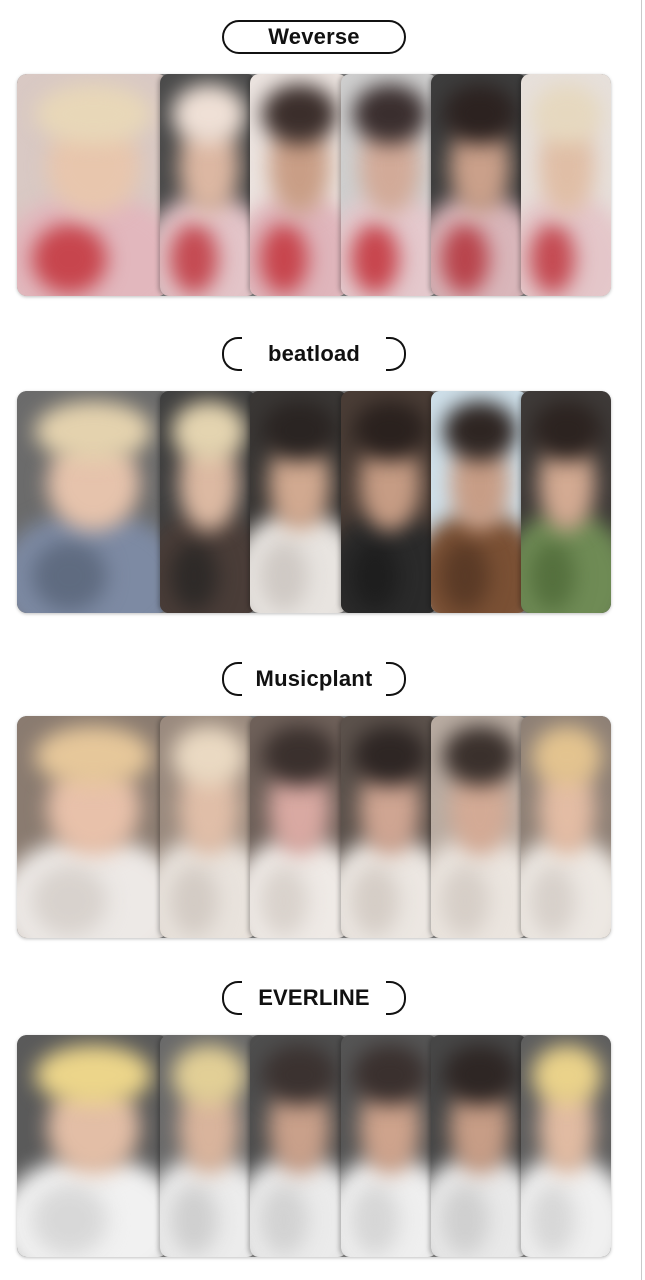  I want to click on vendor-label-beatload: beatload, so click(314, 354).